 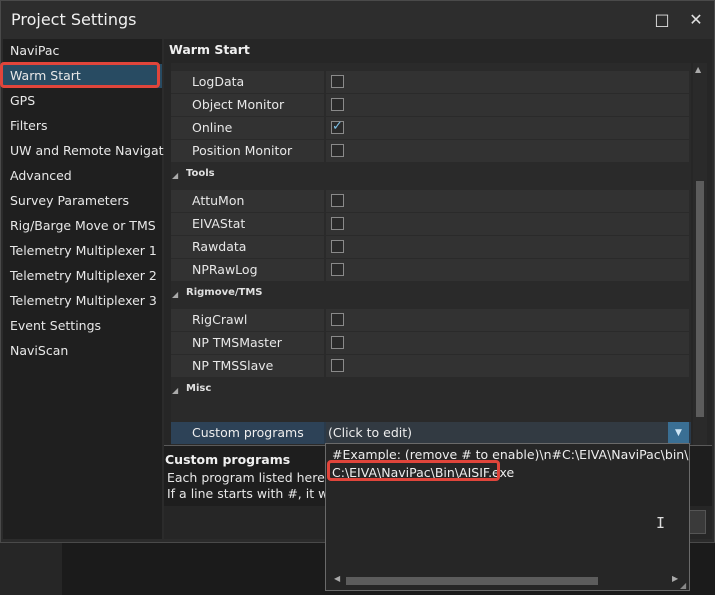 I want to click on category-header: ◢ Tools, so click(x=431, y=176).